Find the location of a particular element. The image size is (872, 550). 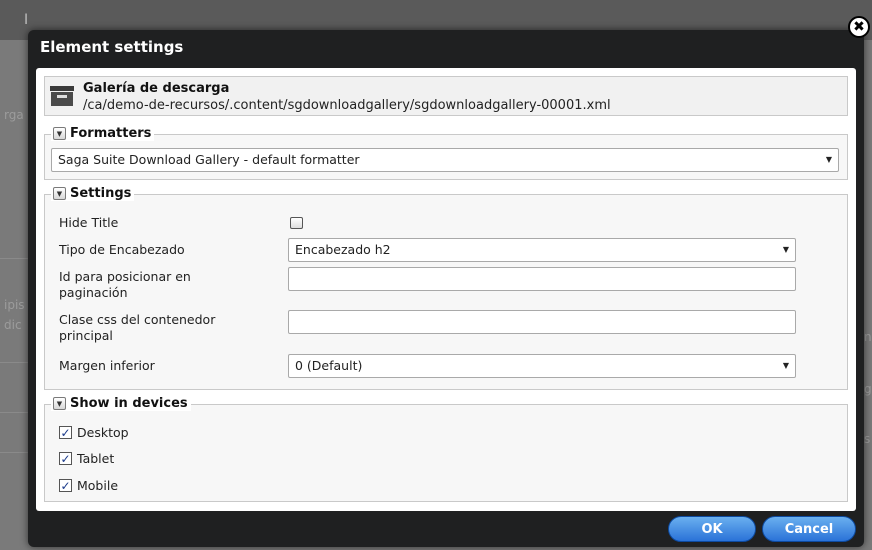

id-posicion-label: Id para posicionar en paginación is located at coordinates (125, 285).